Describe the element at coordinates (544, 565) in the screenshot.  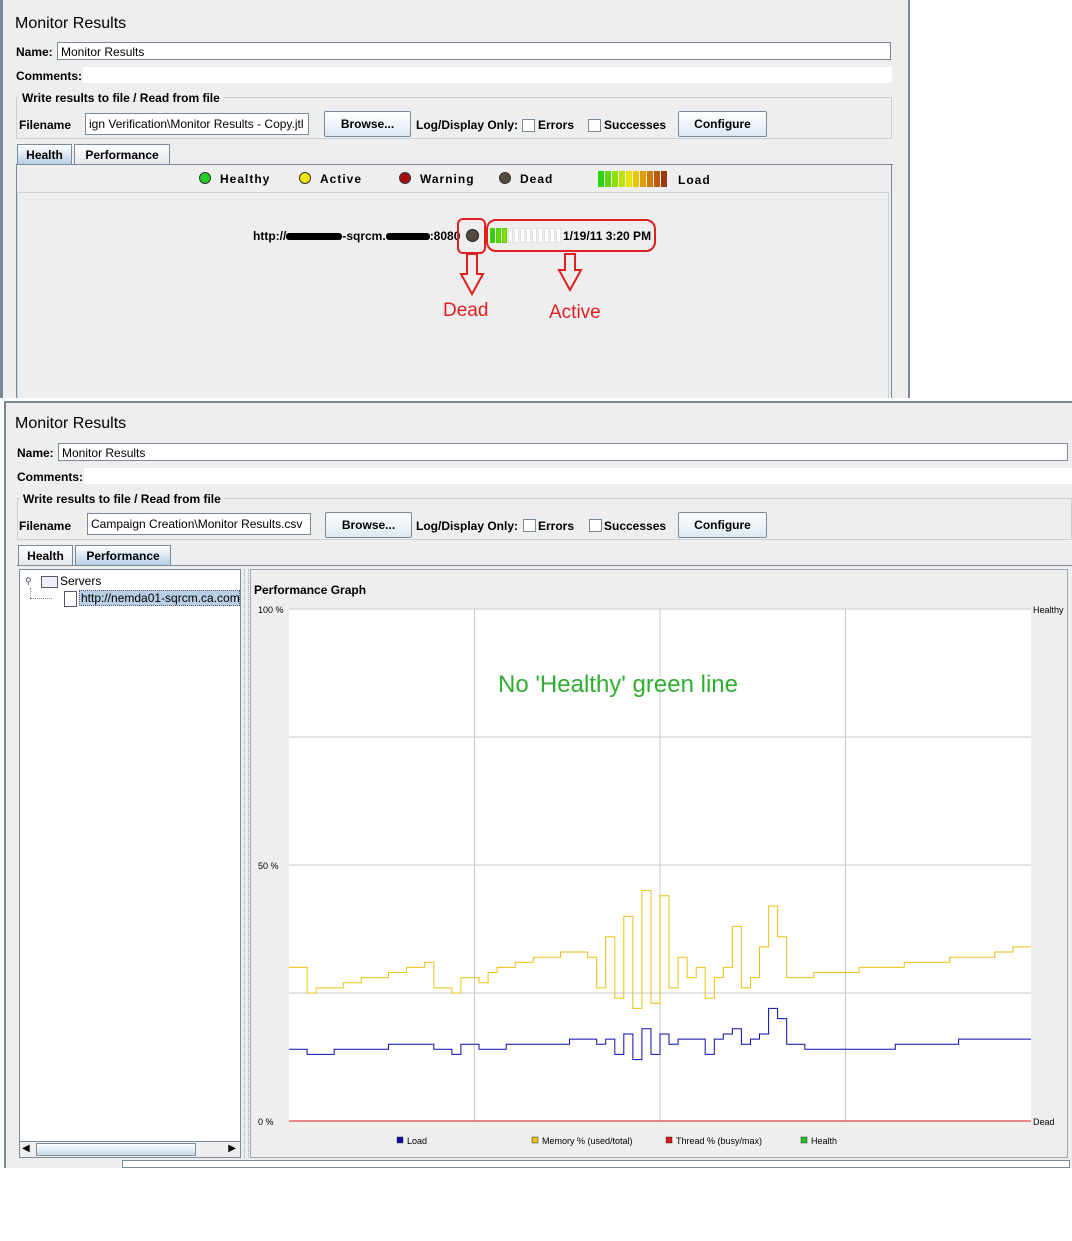
I see `tab-divider` at that location.